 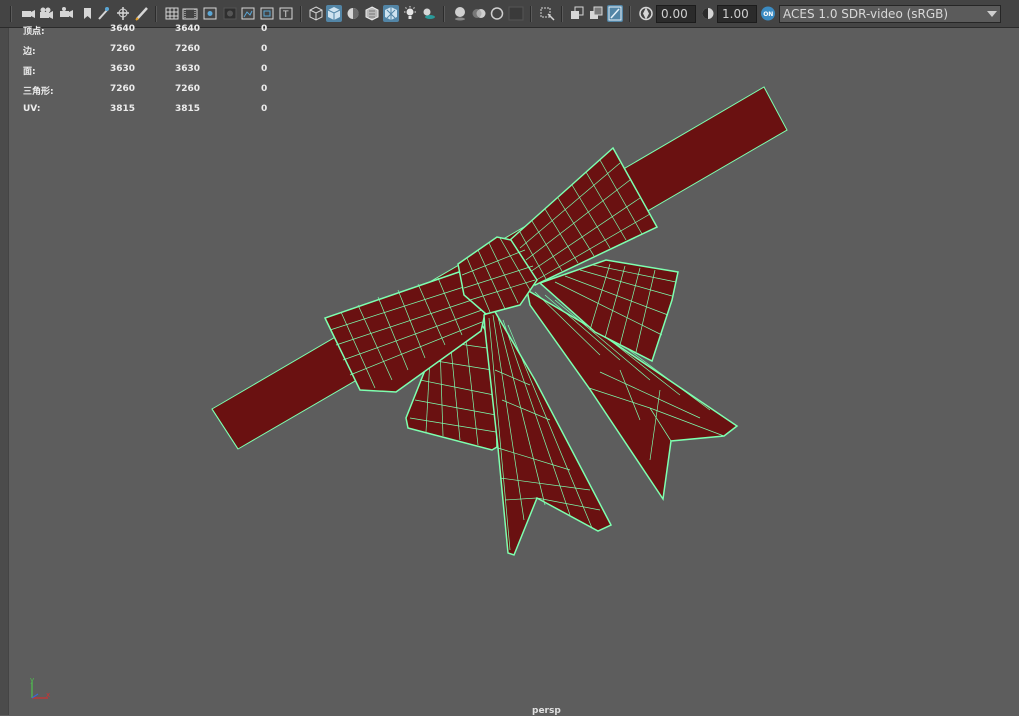 I want to click on svg-text: ON, so click(x=768, y=14).